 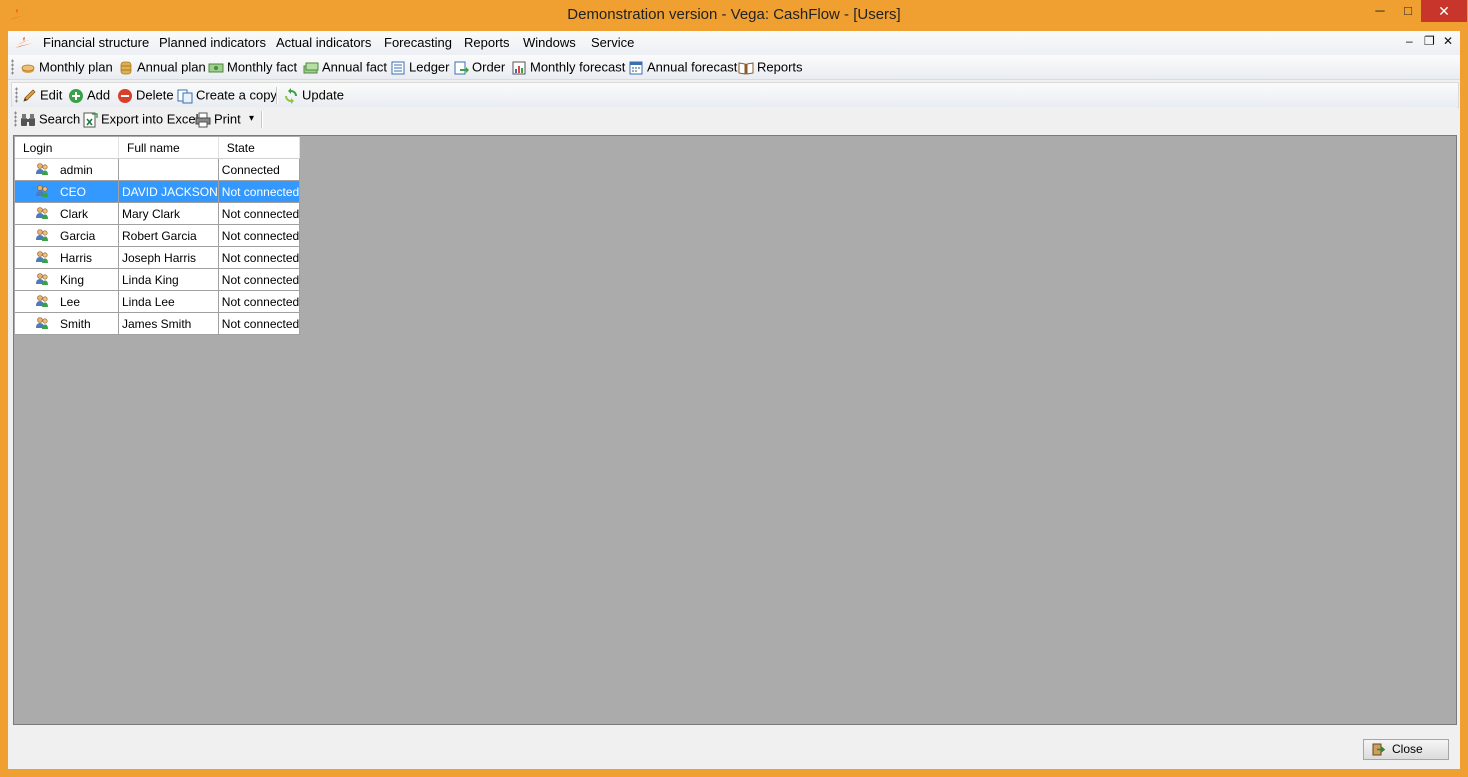 What do you see at coordinates (1448, 41) in the screenshot?
I see `mdi-close-button: ✕` at bounding box center [1448, 41].